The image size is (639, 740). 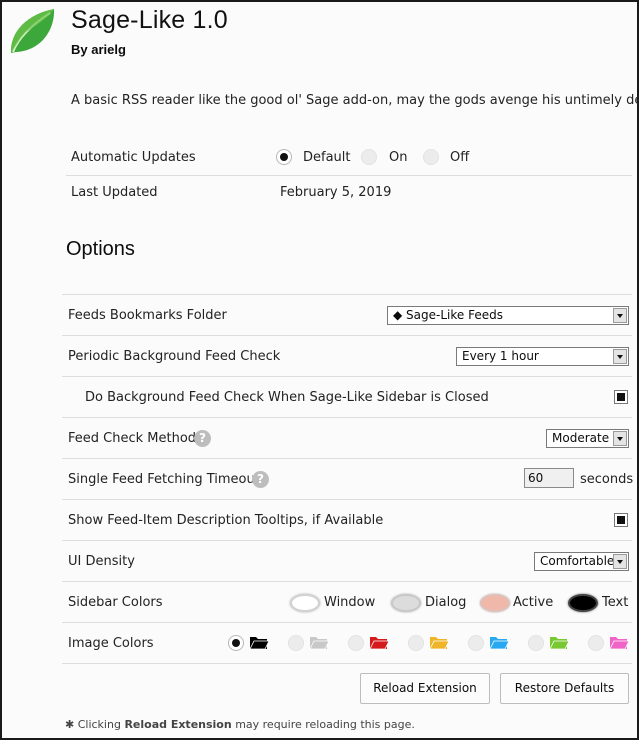 What do you see at coordinates (101, 561) in the screenshot?
I see `ui-density-label: UI Density` at bounding box center [101, 561].